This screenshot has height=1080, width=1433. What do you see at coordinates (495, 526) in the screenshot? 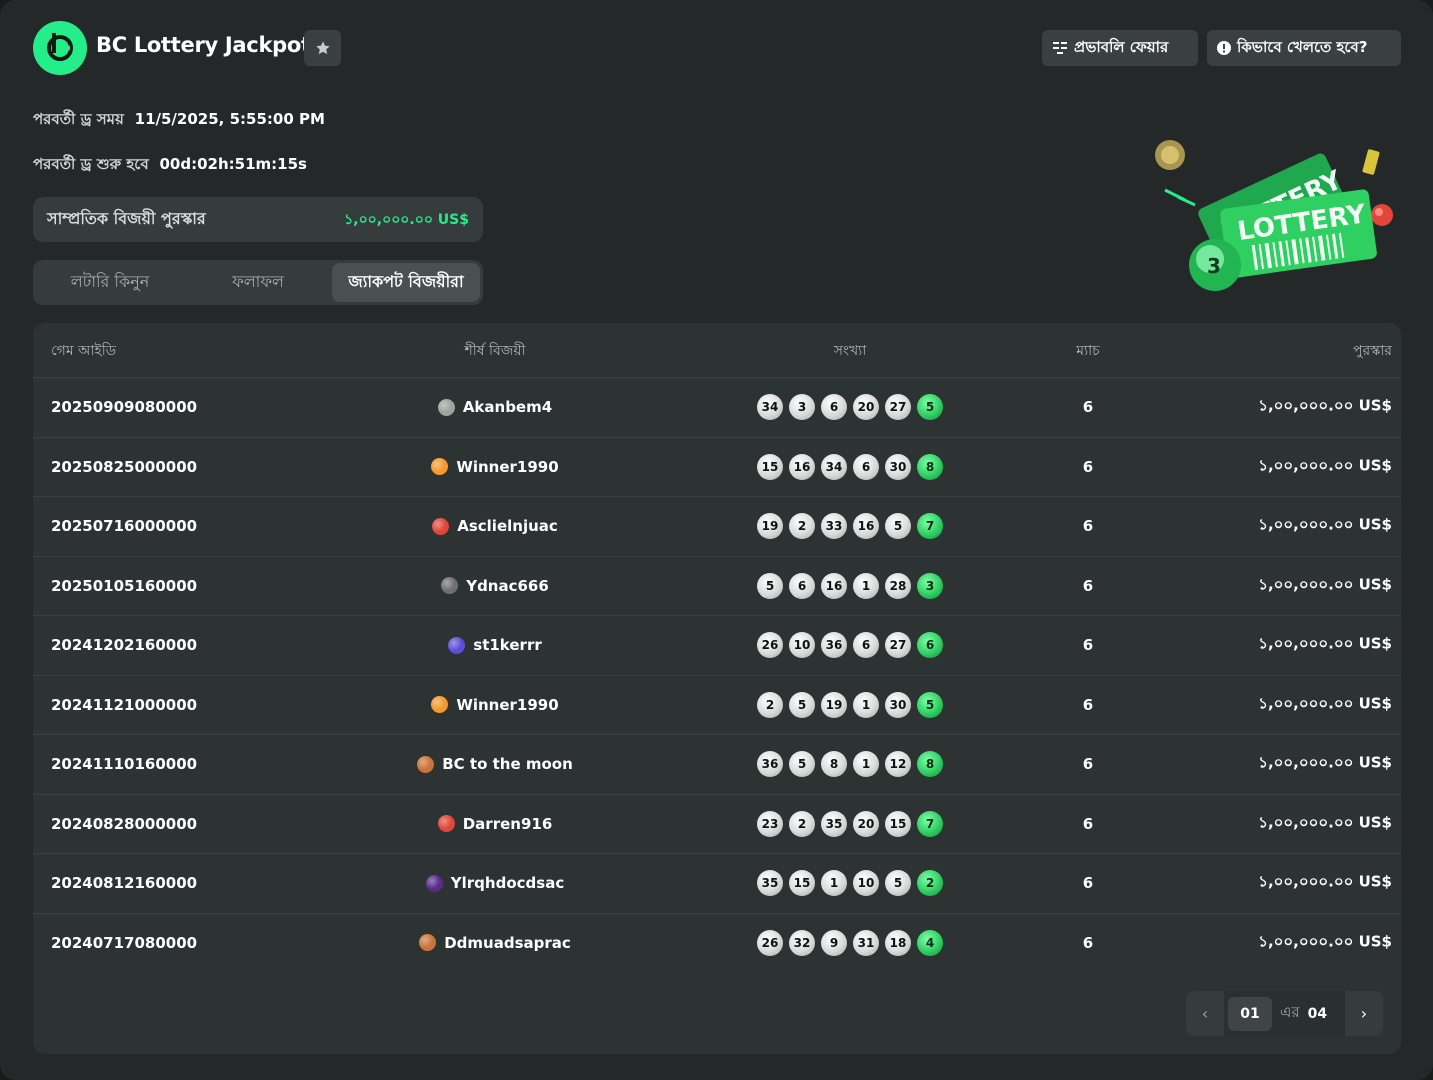
I see `winner-link: Asclielnjuac` at bounding box center [495, 526].